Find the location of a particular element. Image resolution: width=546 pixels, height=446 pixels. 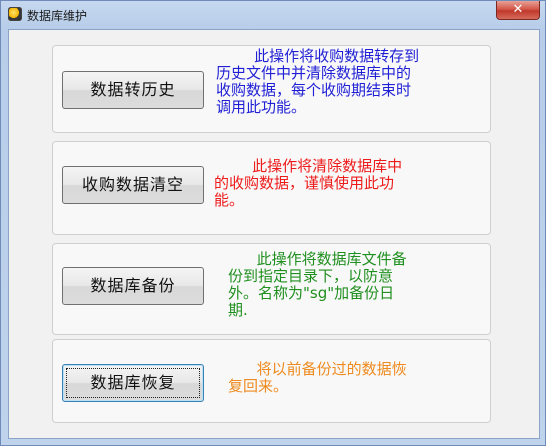

archive-to-history-button: 数据转历史 is located at coordinates (133, 90).